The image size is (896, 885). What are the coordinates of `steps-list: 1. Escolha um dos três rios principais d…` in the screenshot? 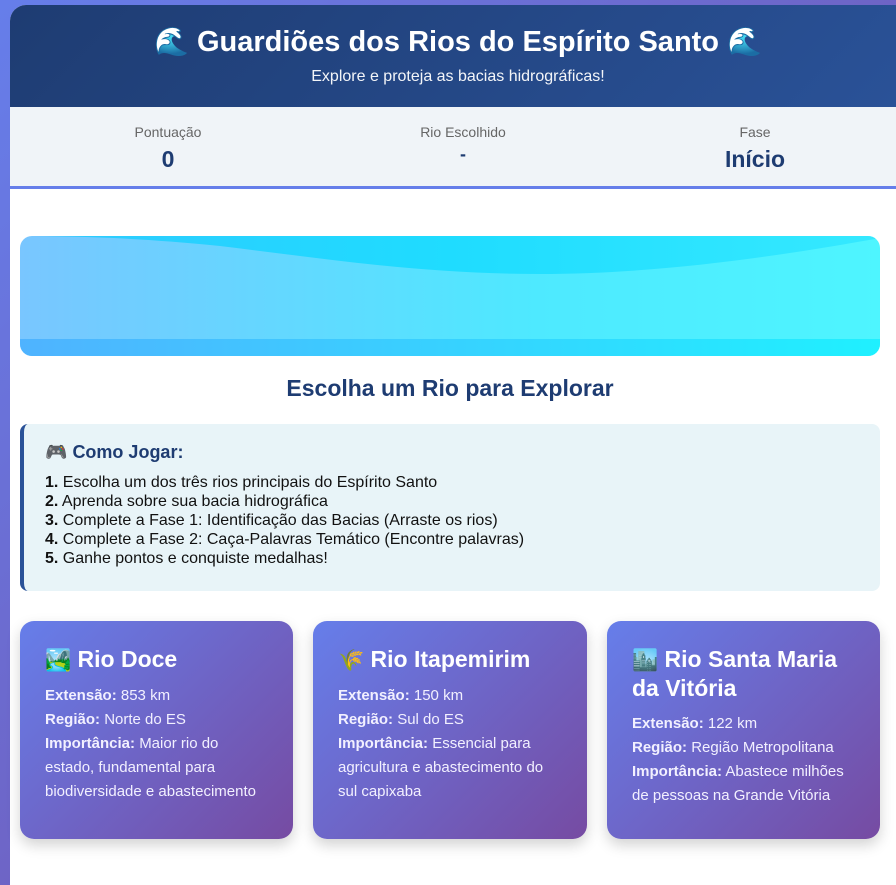 It's located at (462, 520).